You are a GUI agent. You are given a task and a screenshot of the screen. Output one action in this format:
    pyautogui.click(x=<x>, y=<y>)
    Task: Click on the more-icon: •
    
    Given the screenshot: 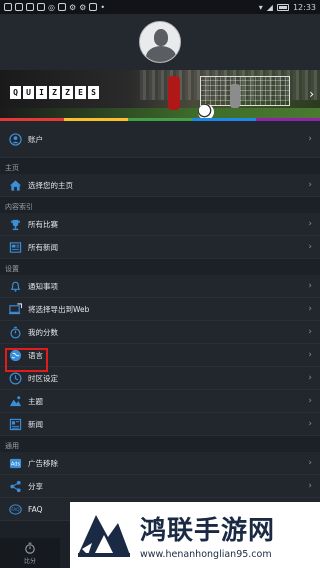 What is the action you would take?
    pyautogui.click(x=103, y=7)
    